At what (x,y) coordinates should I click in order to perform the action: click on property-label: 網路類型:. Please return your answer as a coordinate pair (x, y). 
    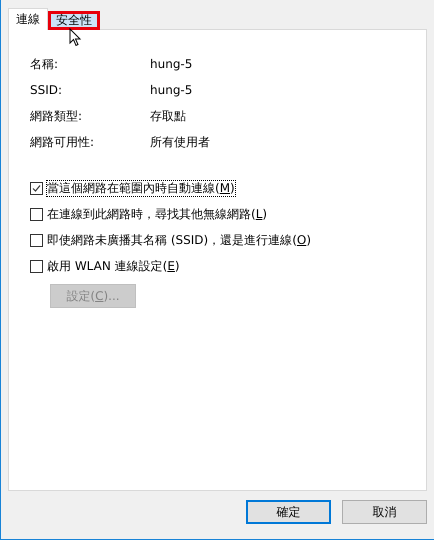
    Looking at the image, I should click on (57, 116).